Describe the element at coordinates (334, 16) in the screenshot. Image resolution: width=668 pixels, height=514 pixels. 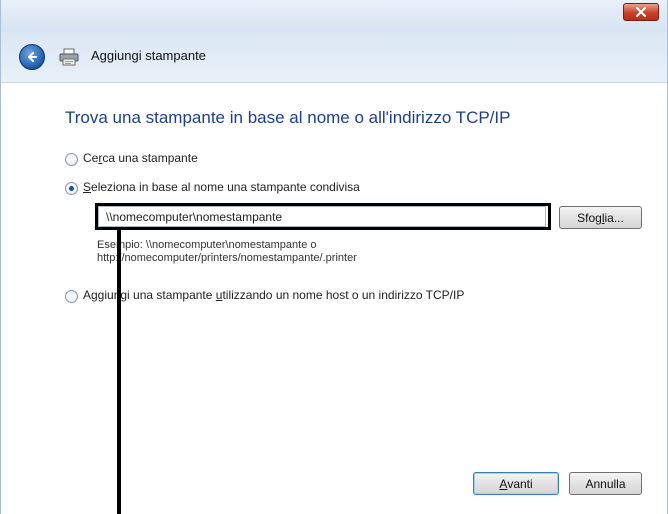
I see `title-bar` at that location.